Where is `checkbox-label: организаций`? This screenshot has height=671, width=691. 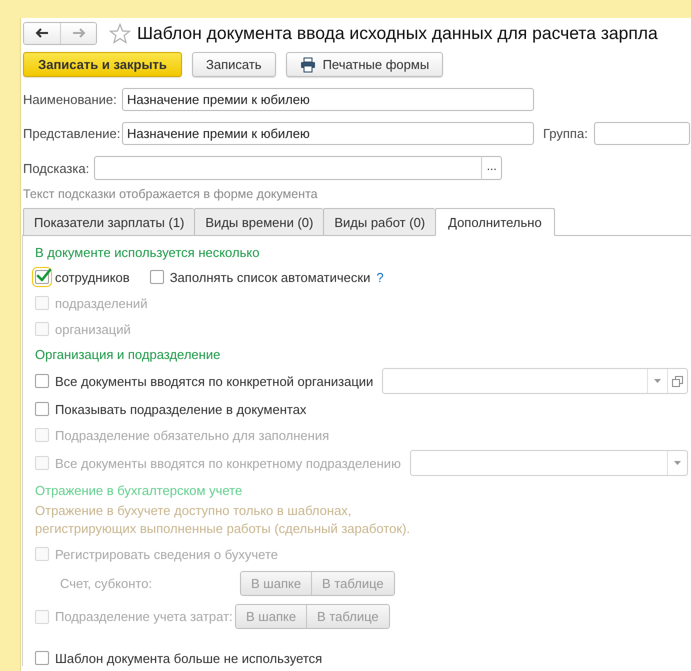
checkbox-label: организаций is located at coordinates (93, 329).